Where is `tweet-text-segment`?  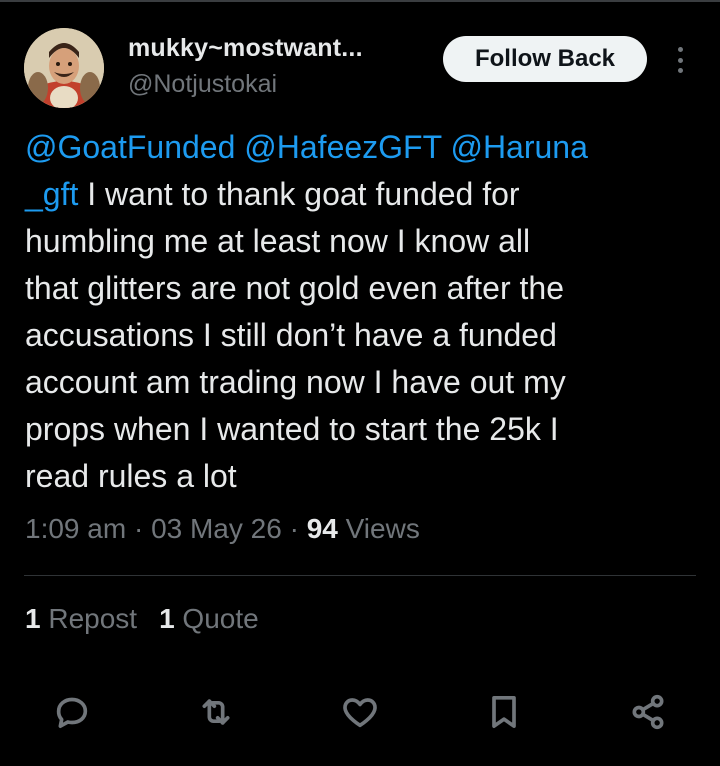 tweet-text-segment is located at coordinates (239, 147).